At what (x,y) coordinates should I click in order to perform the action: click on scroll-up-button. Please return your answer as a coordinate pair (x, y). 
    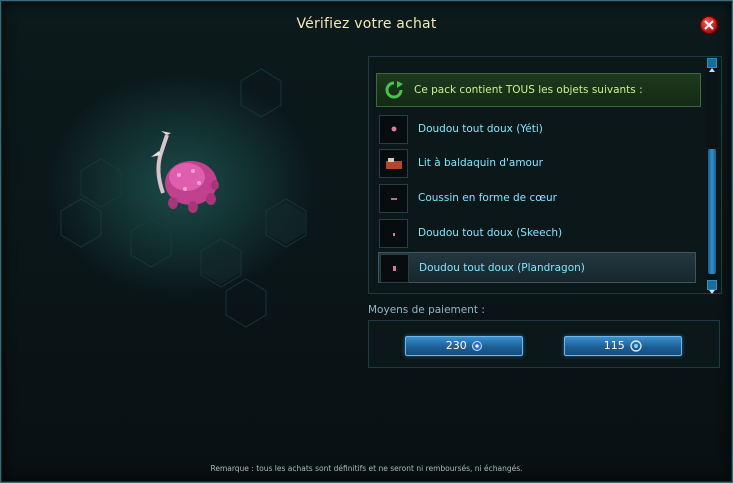
    Looking at the image, I should click on (712, 65).